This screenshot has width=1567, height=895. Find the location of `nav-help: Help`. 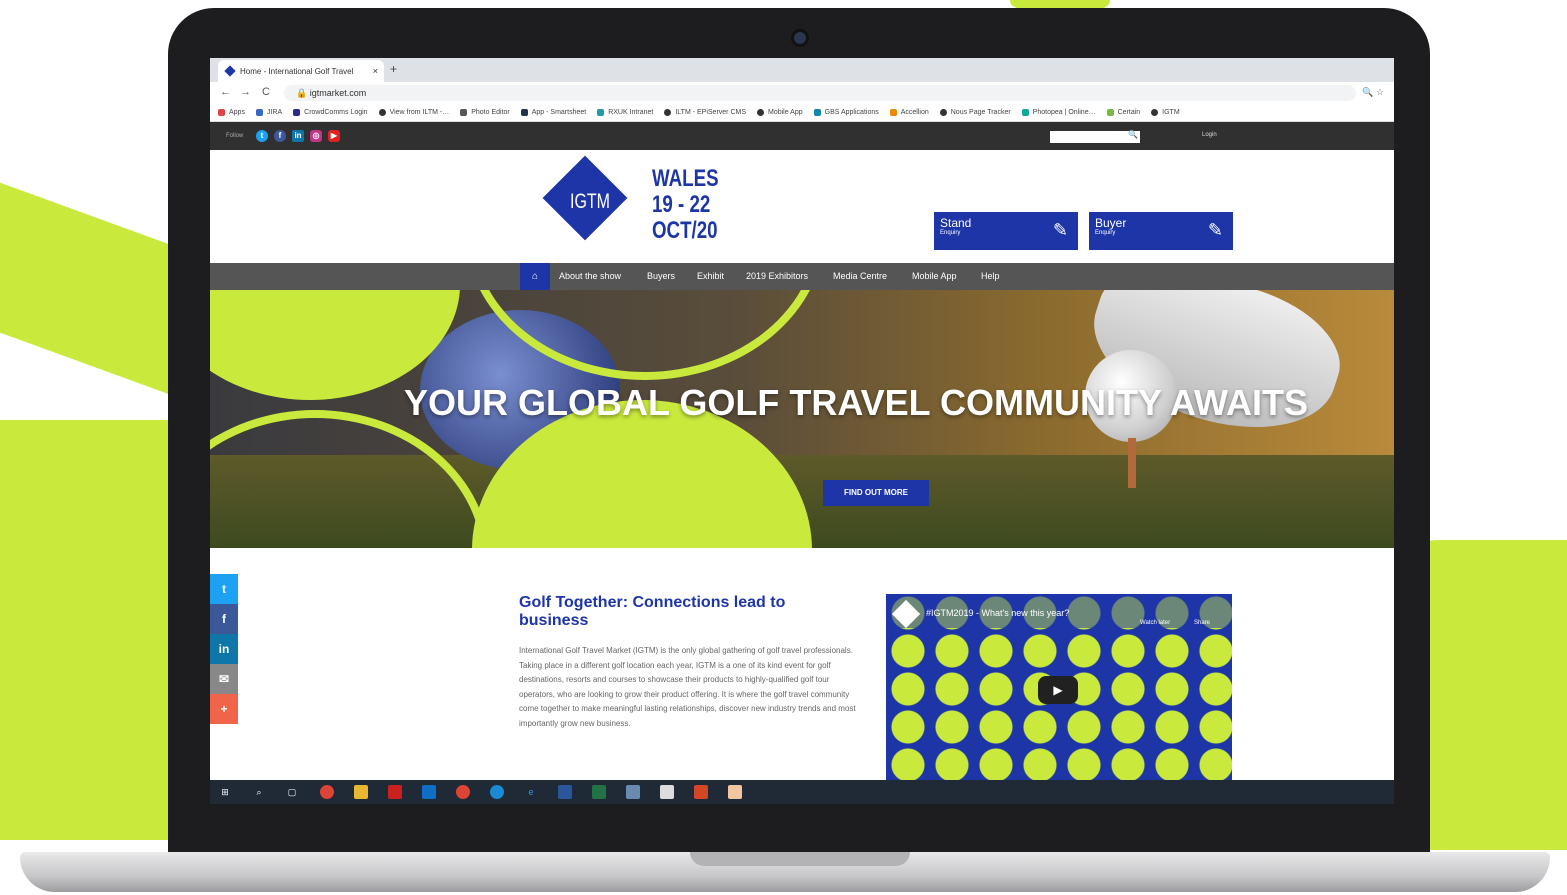

nav-help: Help is located at coordinates (990, 276).